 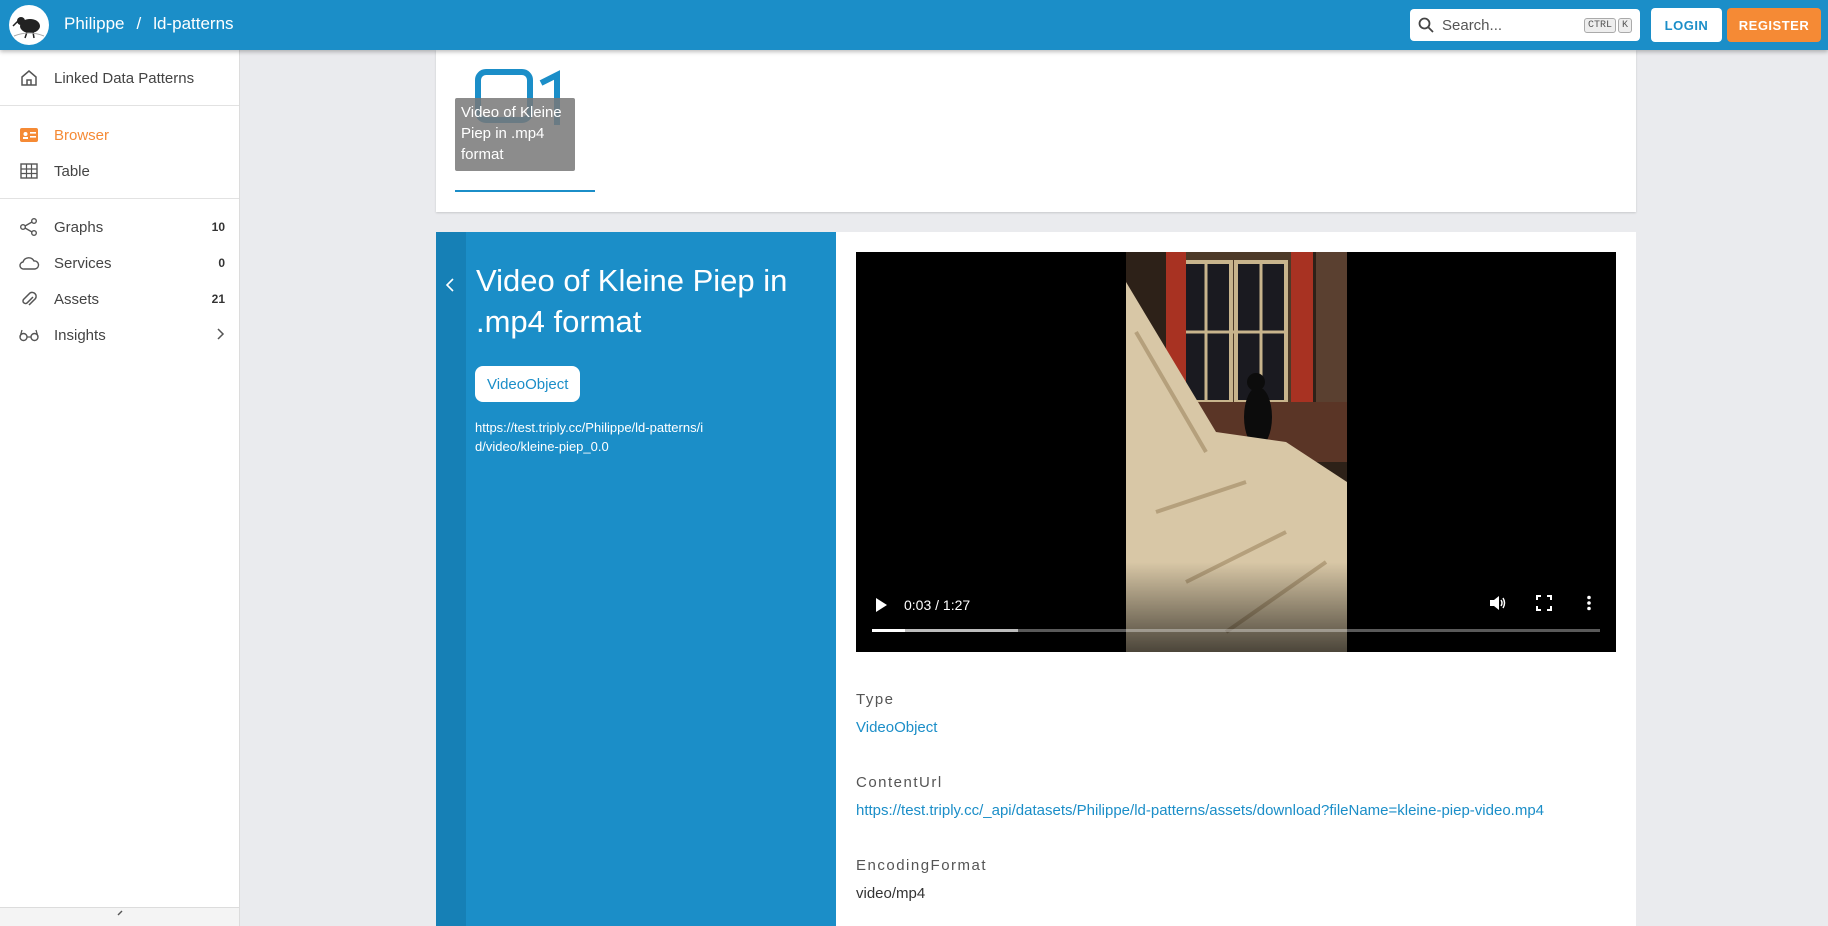 What do you see at coordinates (1498, 605) in the screenshot?
I see `volume-icon` at bounding box center [1498, 605].